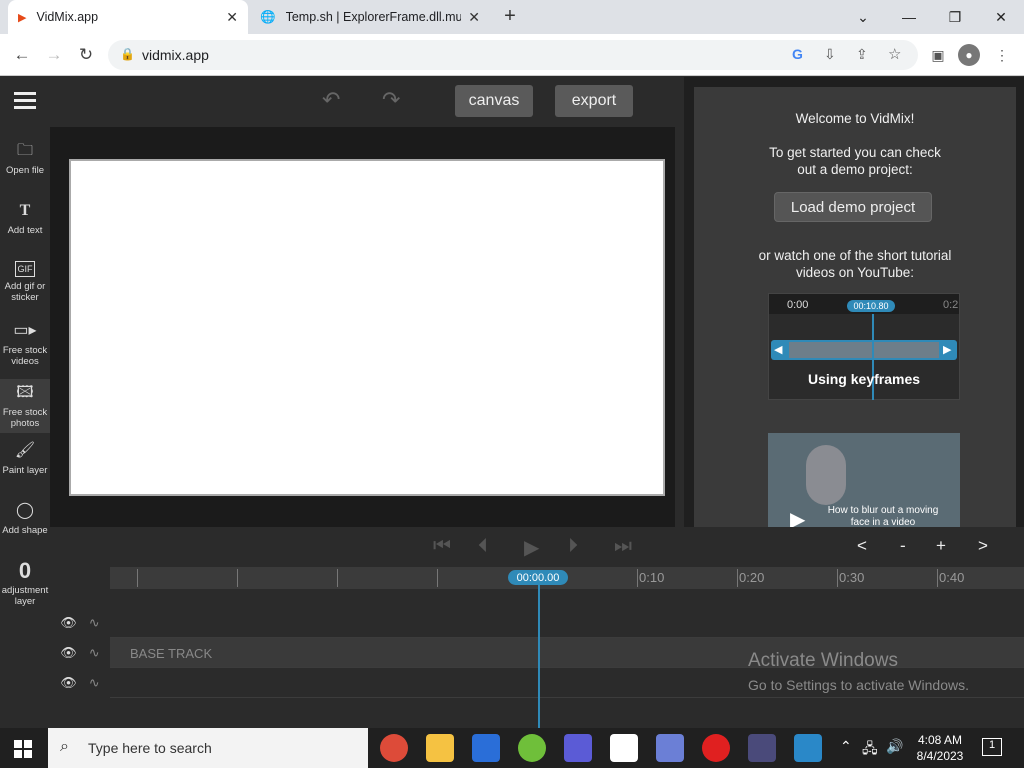 Image resolution: width=1024 pixels, height=768 pixels. Describe the element at coordinates (175, 55) in the screenshot. I see `url-text: vidmix.app` at that location.